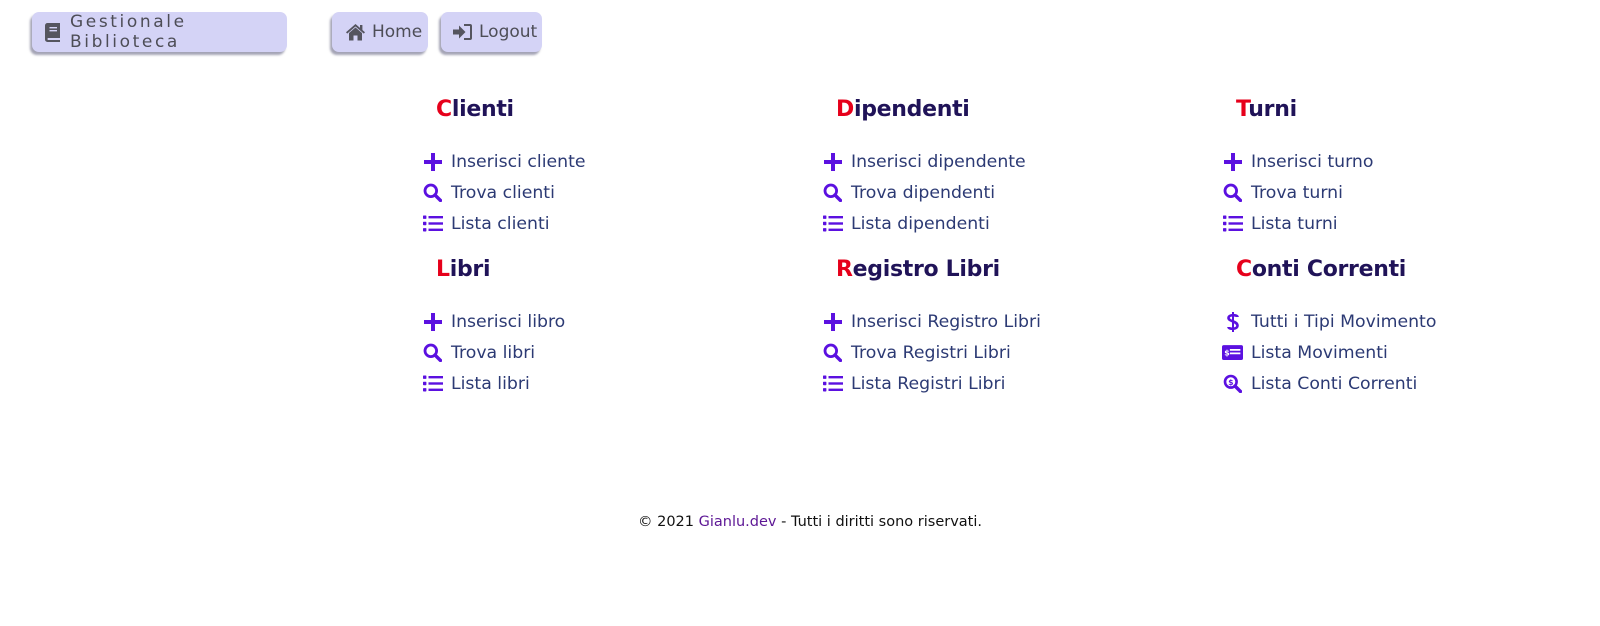 The height and width of the screenshot is (626, 1600). What do you see at coordinates (53, 32) in the screenshot?
I see `book-icon` at bounding box center [53, 32].